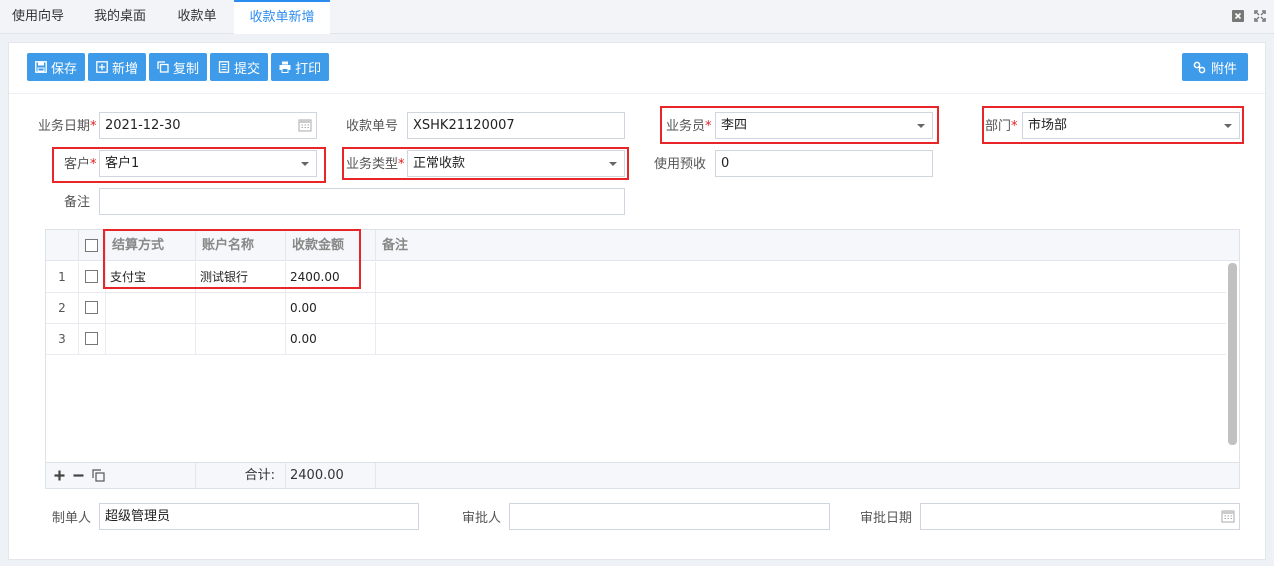 The height and width of the screenshot is (566, 1274). I want to click on salesman-select: 李四, so click(824, 125).